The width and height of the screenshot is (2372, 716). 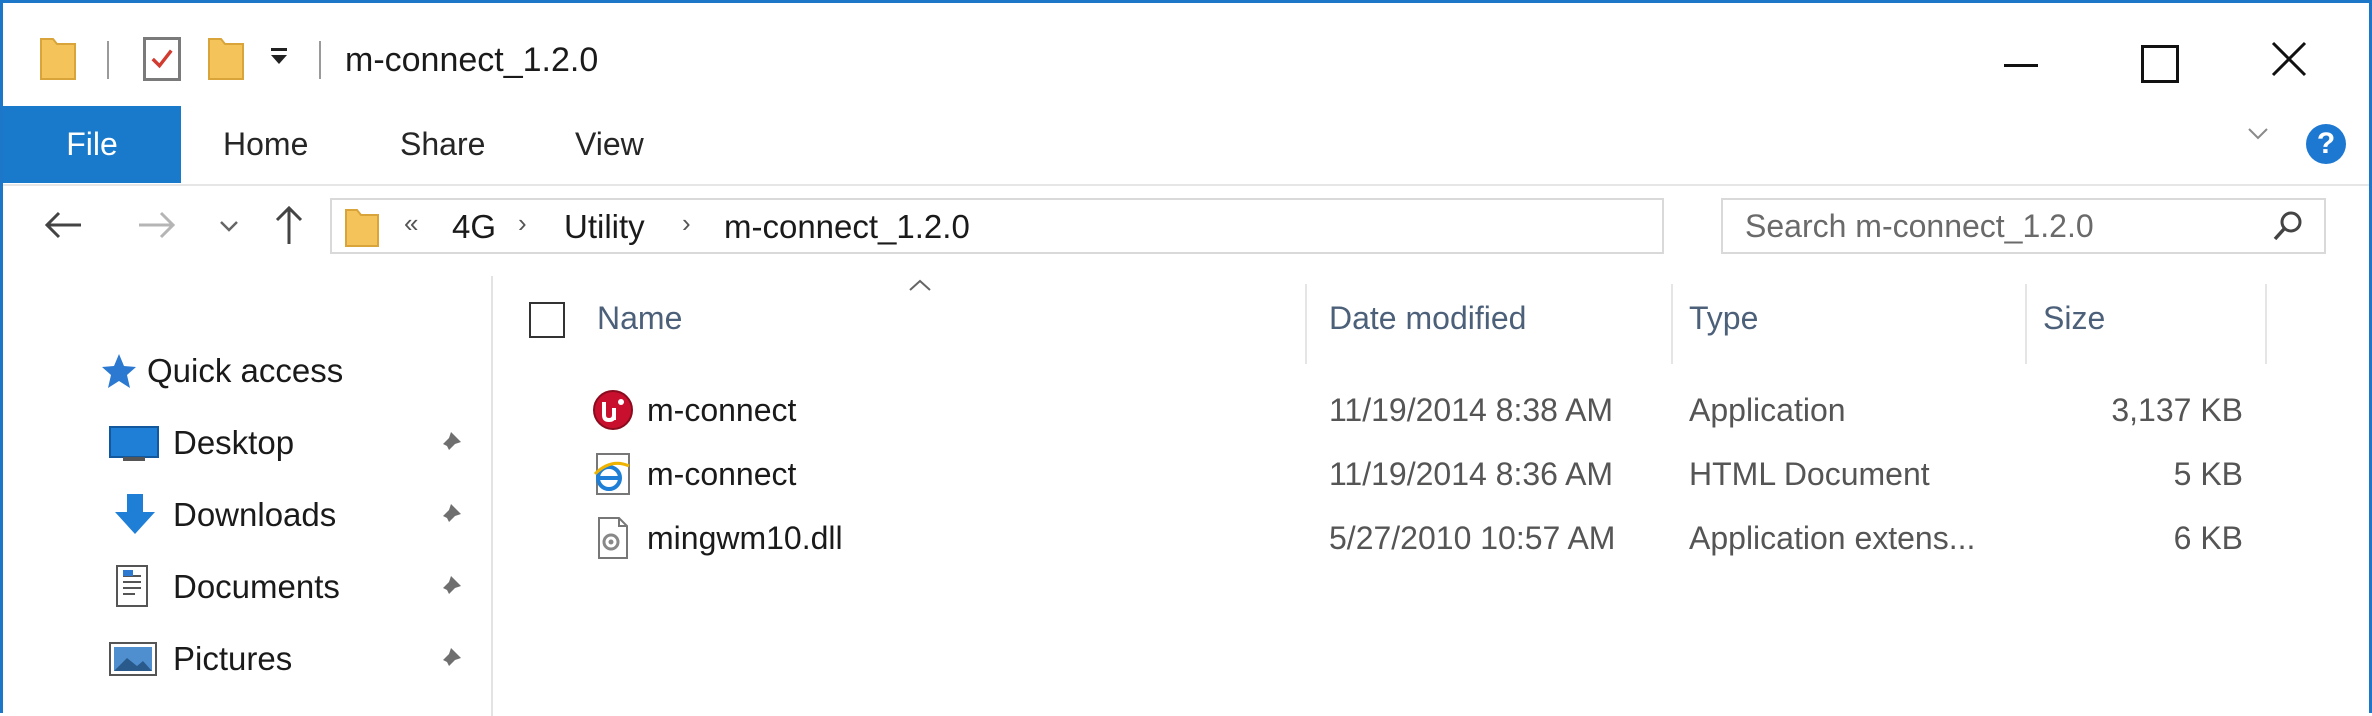 I want to click on window-title: m-connect_1.2.0, so click(x=472, y=60).